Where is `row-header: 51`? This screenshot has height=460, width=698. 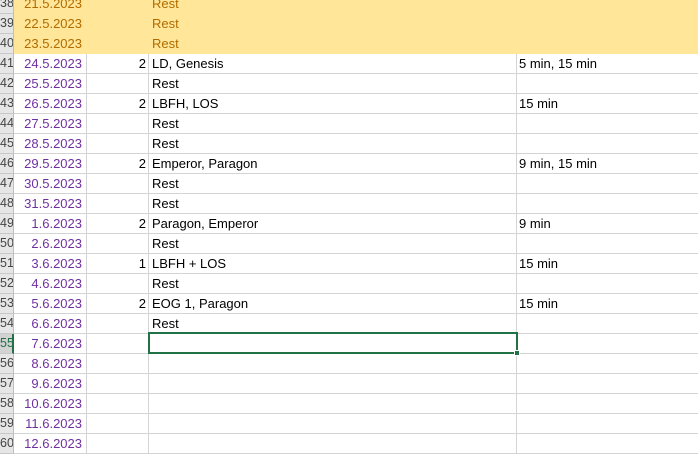
row-header: 51 is located at coordinates (7, 264).